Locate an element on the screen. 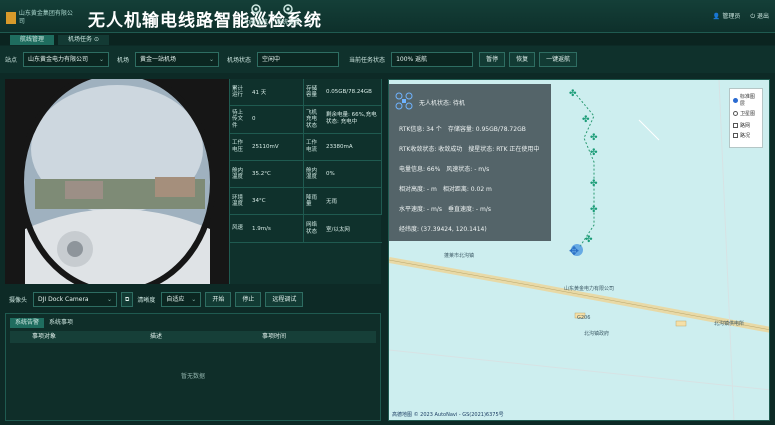 This screenshot has width=775, height=425. nav-function-label: 功能导航 is located at coordinates (255, 22).